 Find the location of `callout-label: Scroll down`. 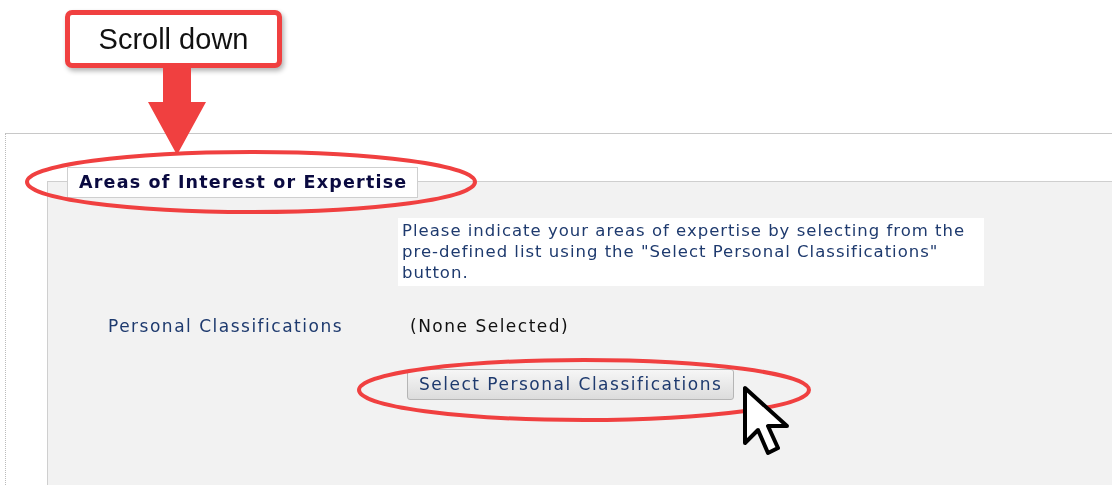

callout-label: Scroll down is located at coordinates (173, 39).